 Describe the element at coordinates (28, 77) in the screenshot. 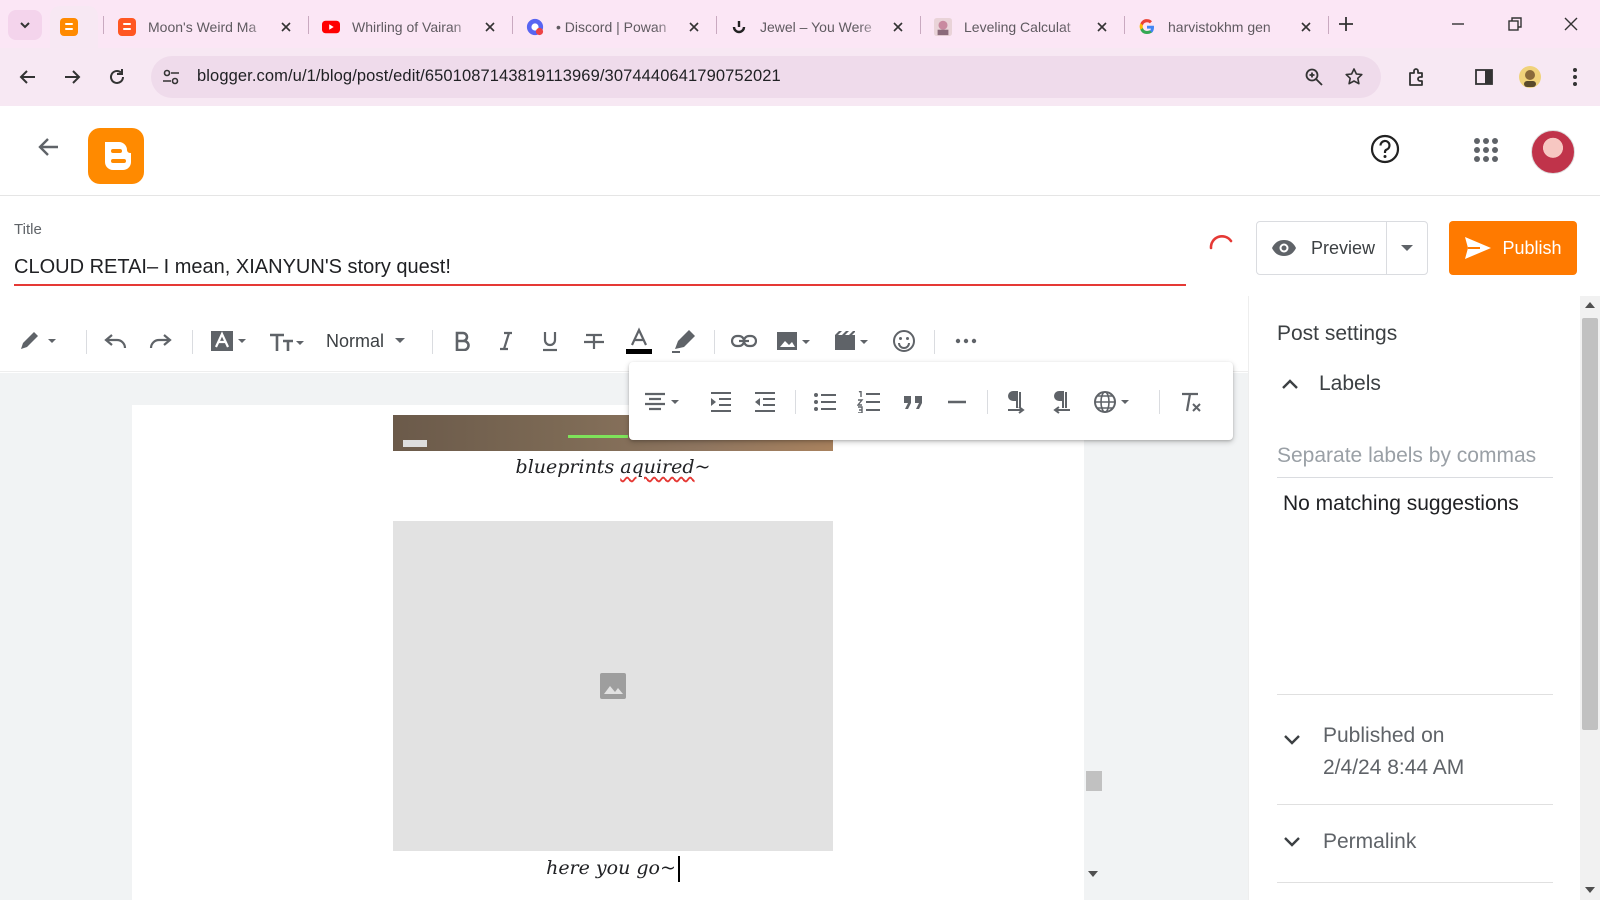

I see `back-button` at that location.